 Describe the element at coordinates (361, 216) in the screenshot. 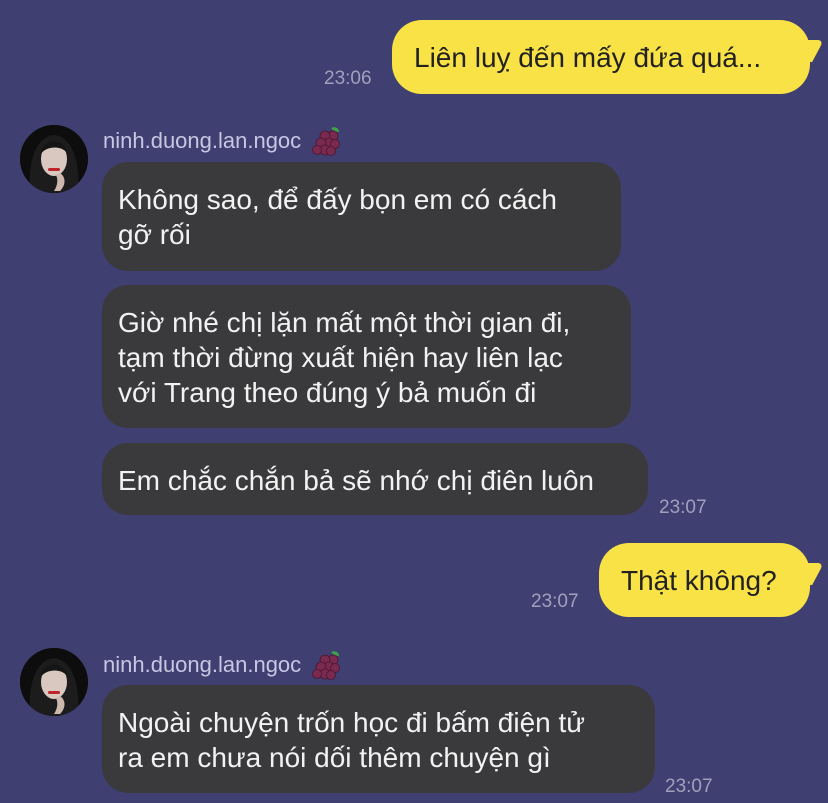

I see `incoming-message-bubble: Không sao, để đấy bọn em có cách gỡ rối` at that location.